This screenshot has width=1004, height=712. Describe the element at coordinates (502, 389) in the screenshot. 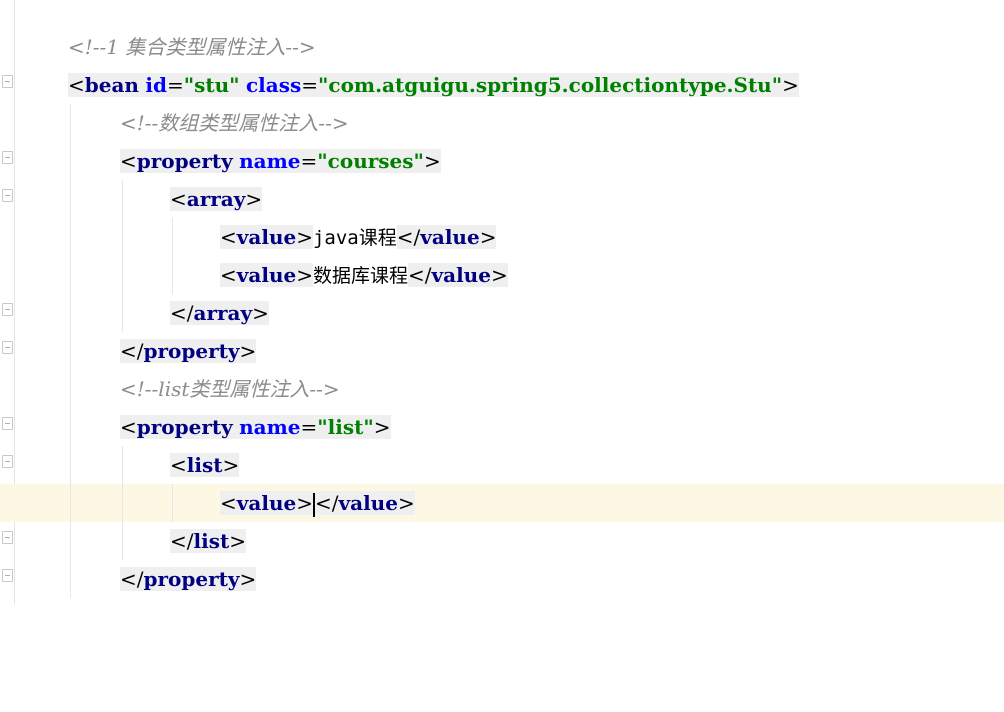

I see `code-line: <!--list类型属性注入-->` at that location.